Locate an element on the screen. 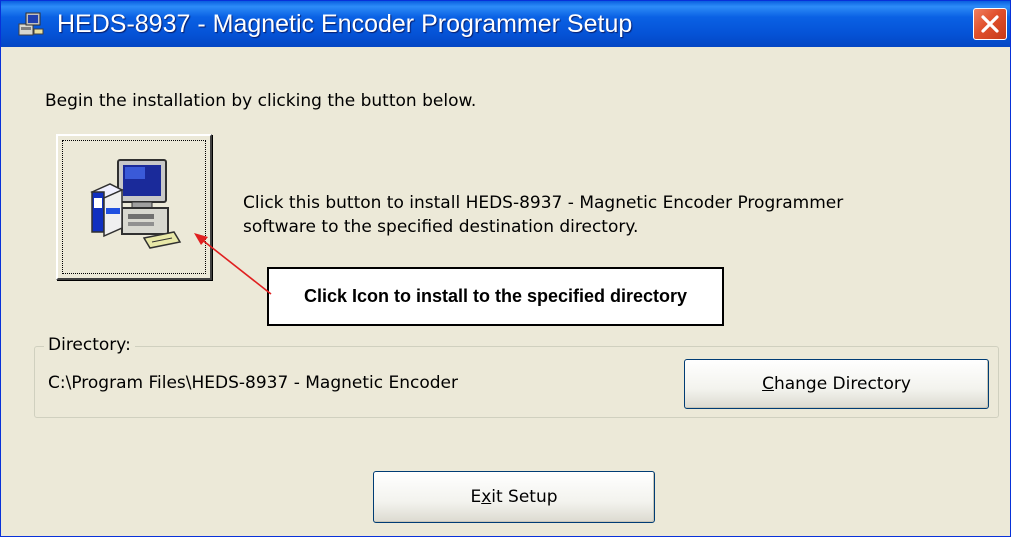 The height and width of the screenshot is (538, 1011). exit-setup-button: Exit Setup is located at coordinates (514, 497).